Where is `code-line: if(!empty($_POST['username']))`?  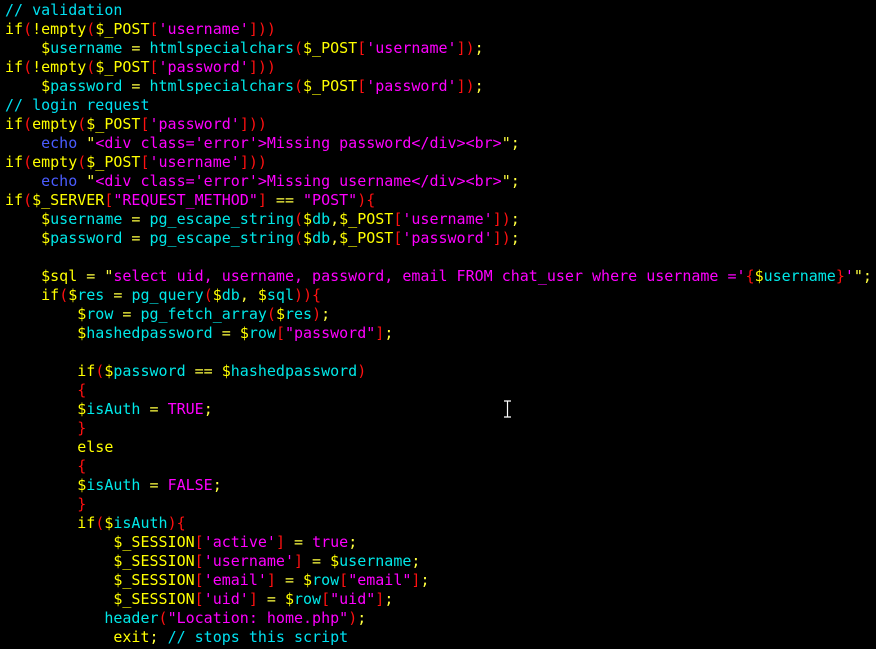
code-line: if(!empty($_POST['username'])) is located at coordinates (438, 29).